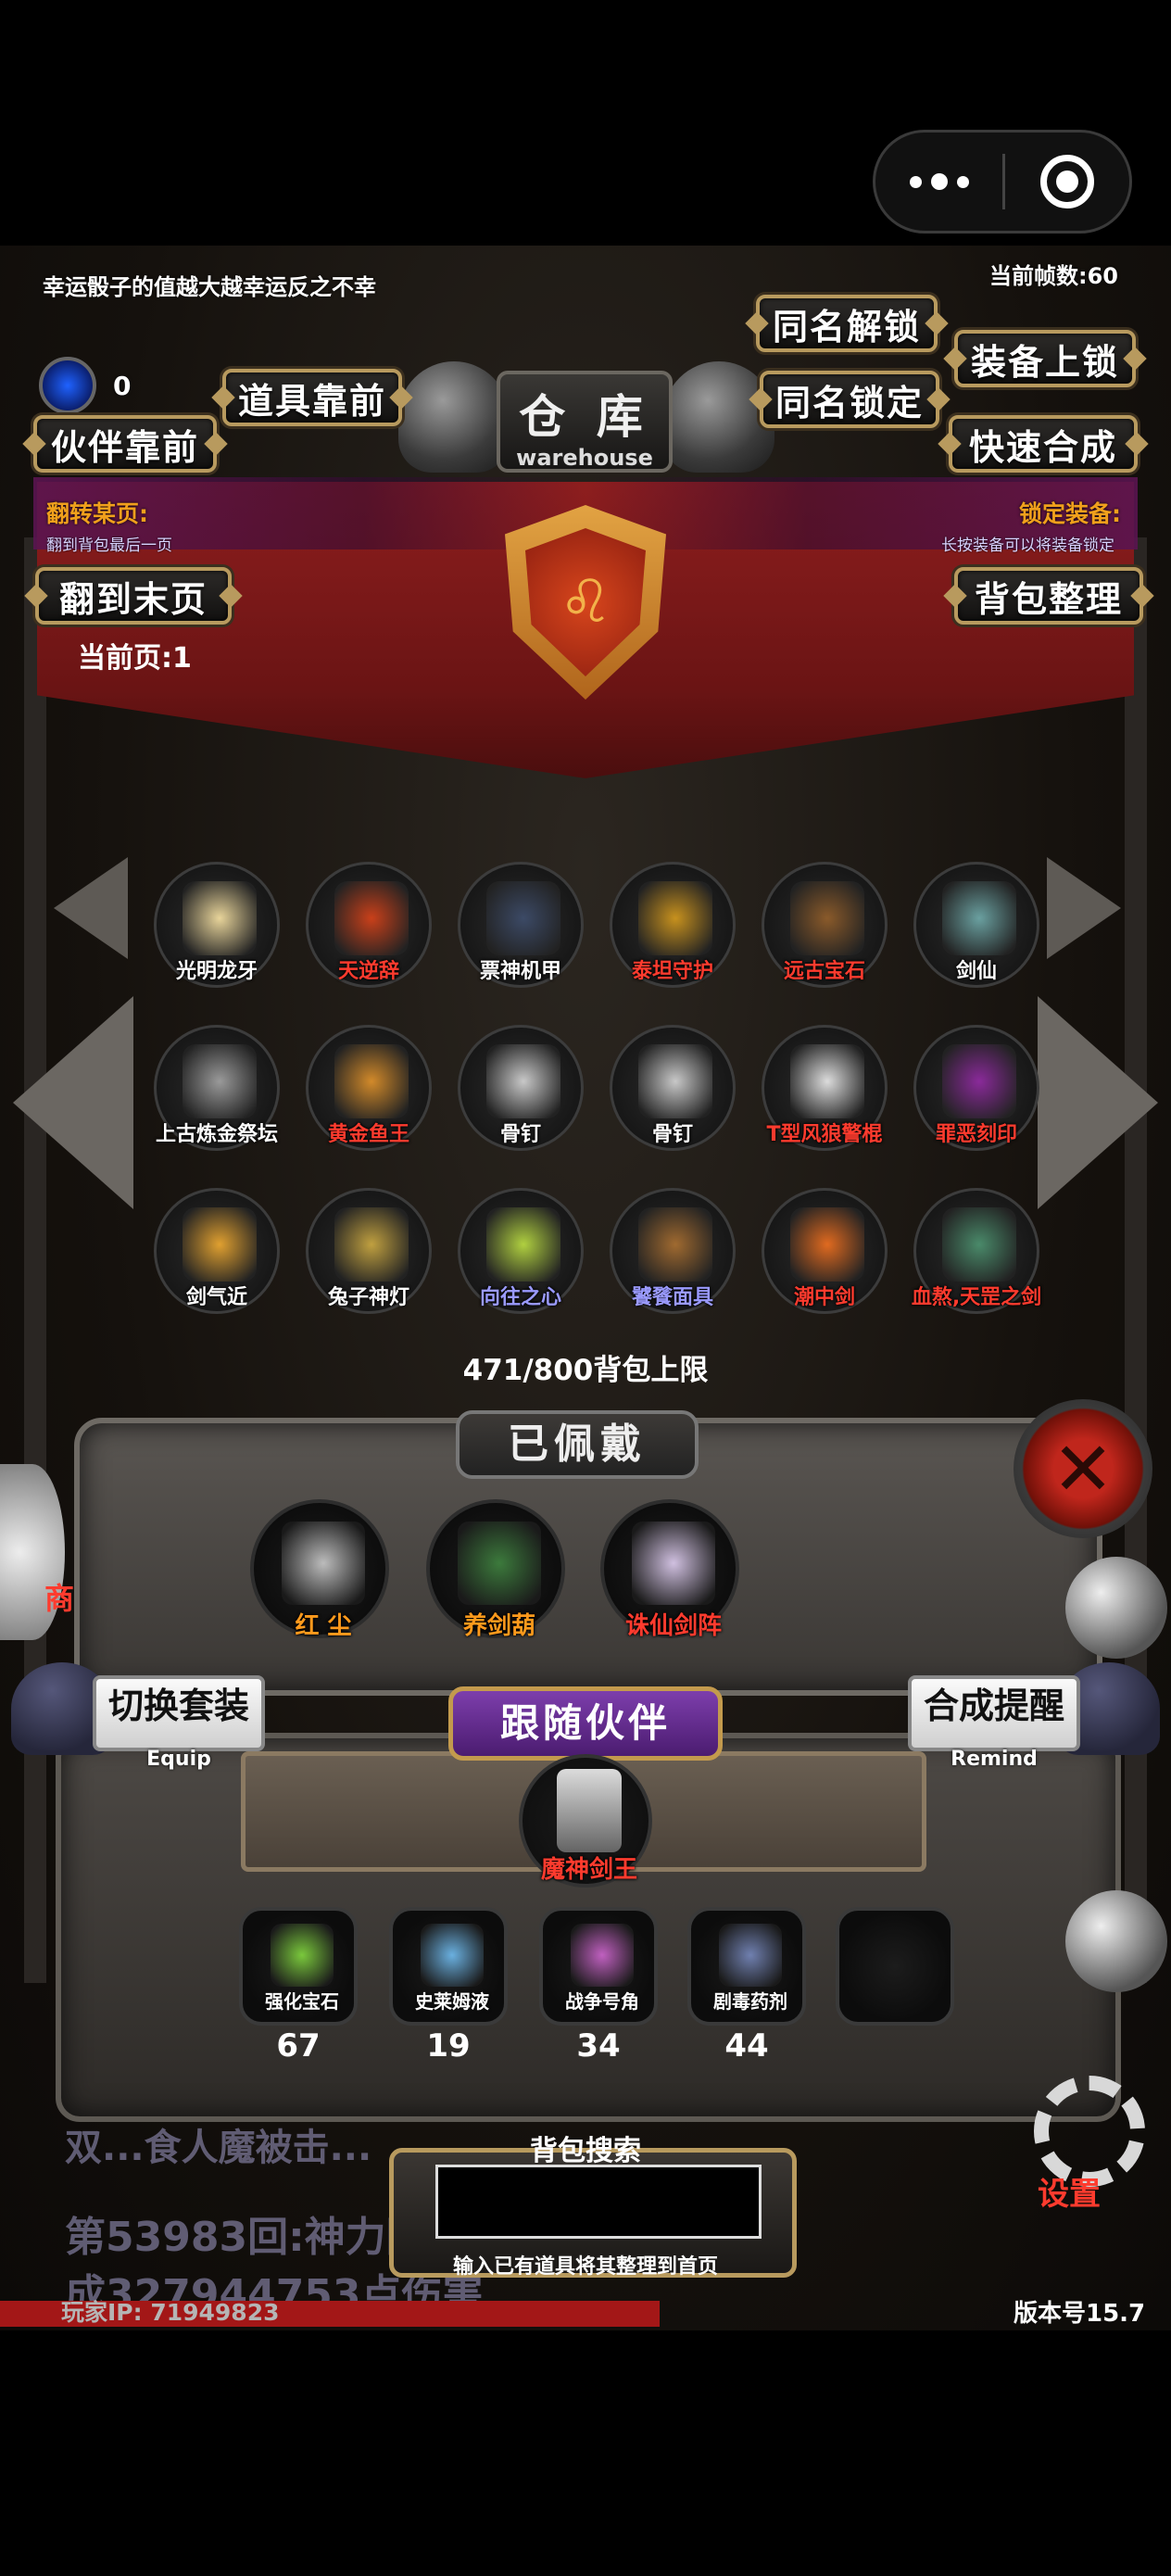  What do you see at coordinates (68, 385) in the screenshot?
I see `gem-icon` at bounding box center [68, 385].